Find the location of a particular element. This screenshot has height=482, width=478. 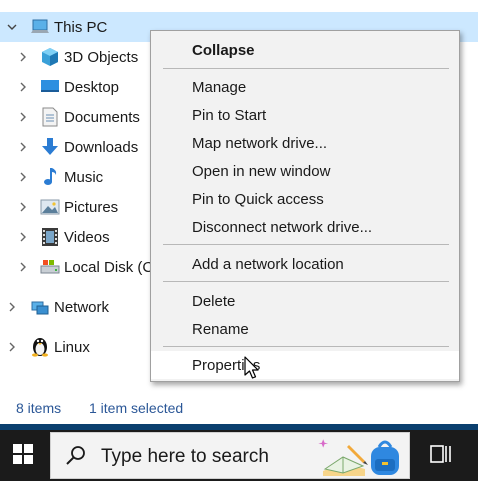

search-placeholder: Type here to search is located at coordinates (185, 456).